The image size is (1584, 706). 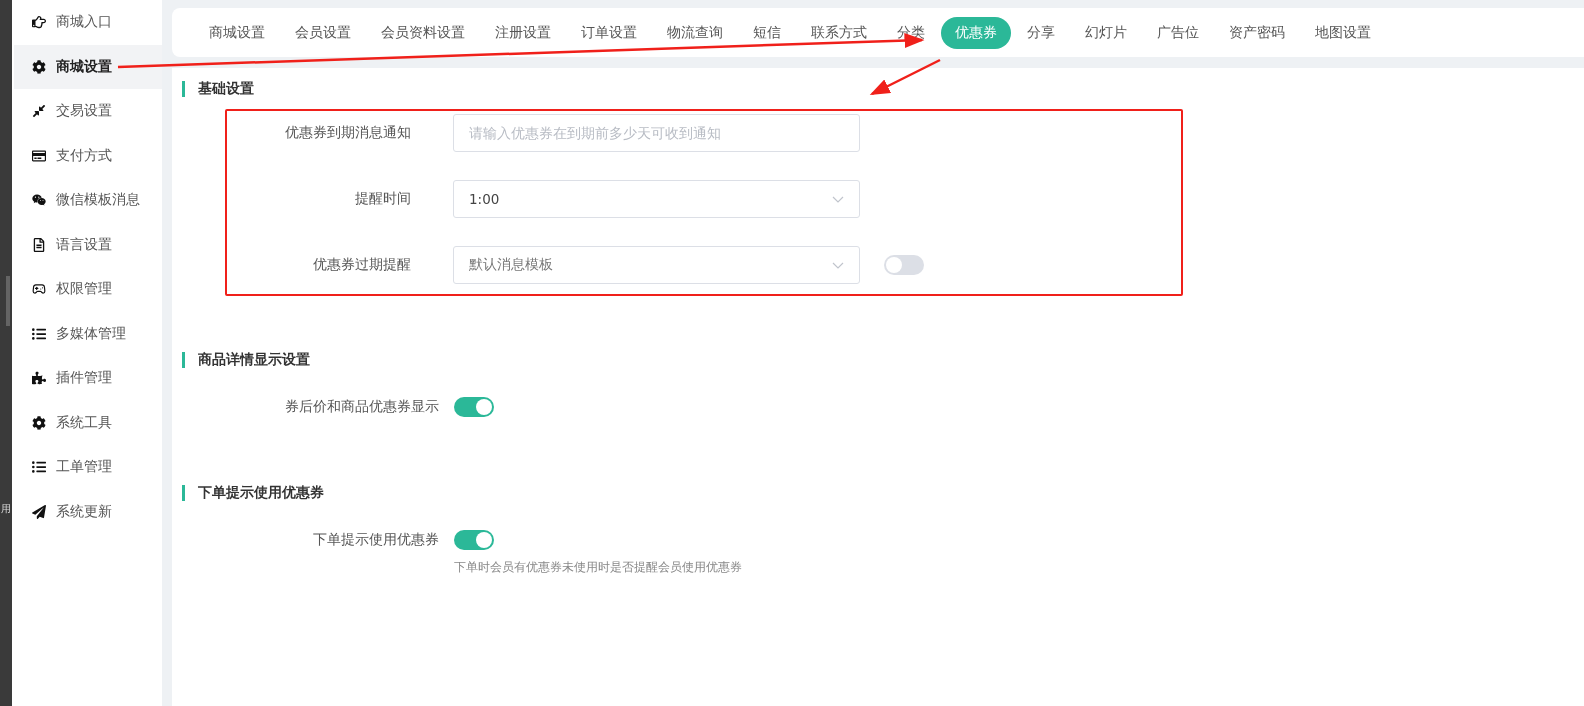 What do you see at coordinates (88, 155) in the screenshot?
I see `sidebar-item: 支付方式` at bounding box center [88, 155].